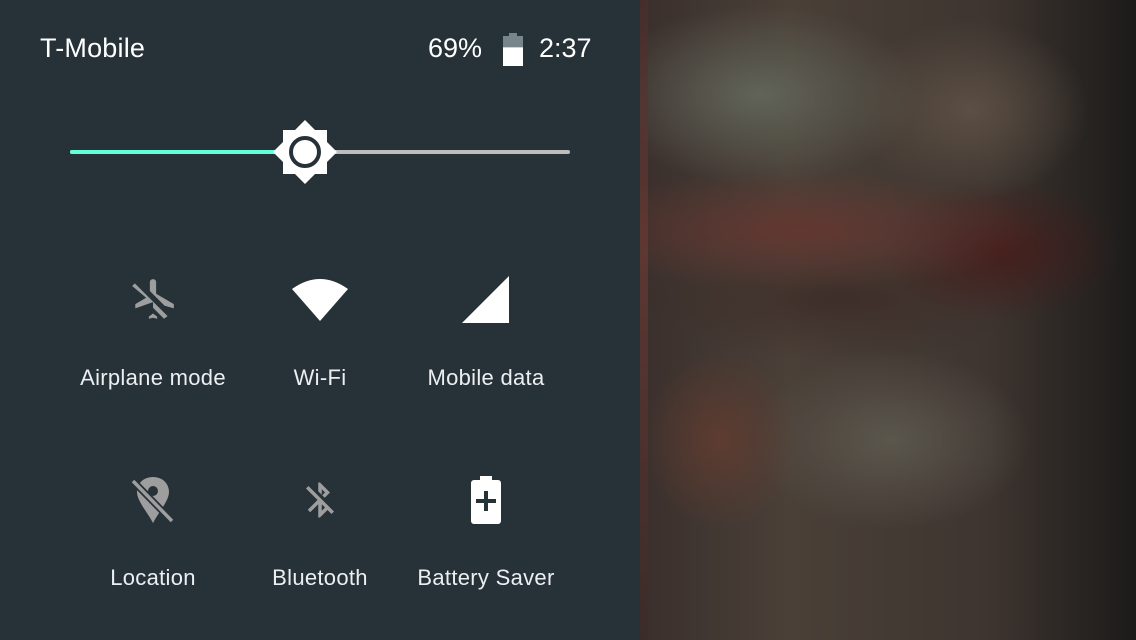 The image size is (1136, 640). What do you see at coordinates (486, 328) in the screenshot?
I see `tile-mobile-data: Mobile data` at bounding box center [486, 328].